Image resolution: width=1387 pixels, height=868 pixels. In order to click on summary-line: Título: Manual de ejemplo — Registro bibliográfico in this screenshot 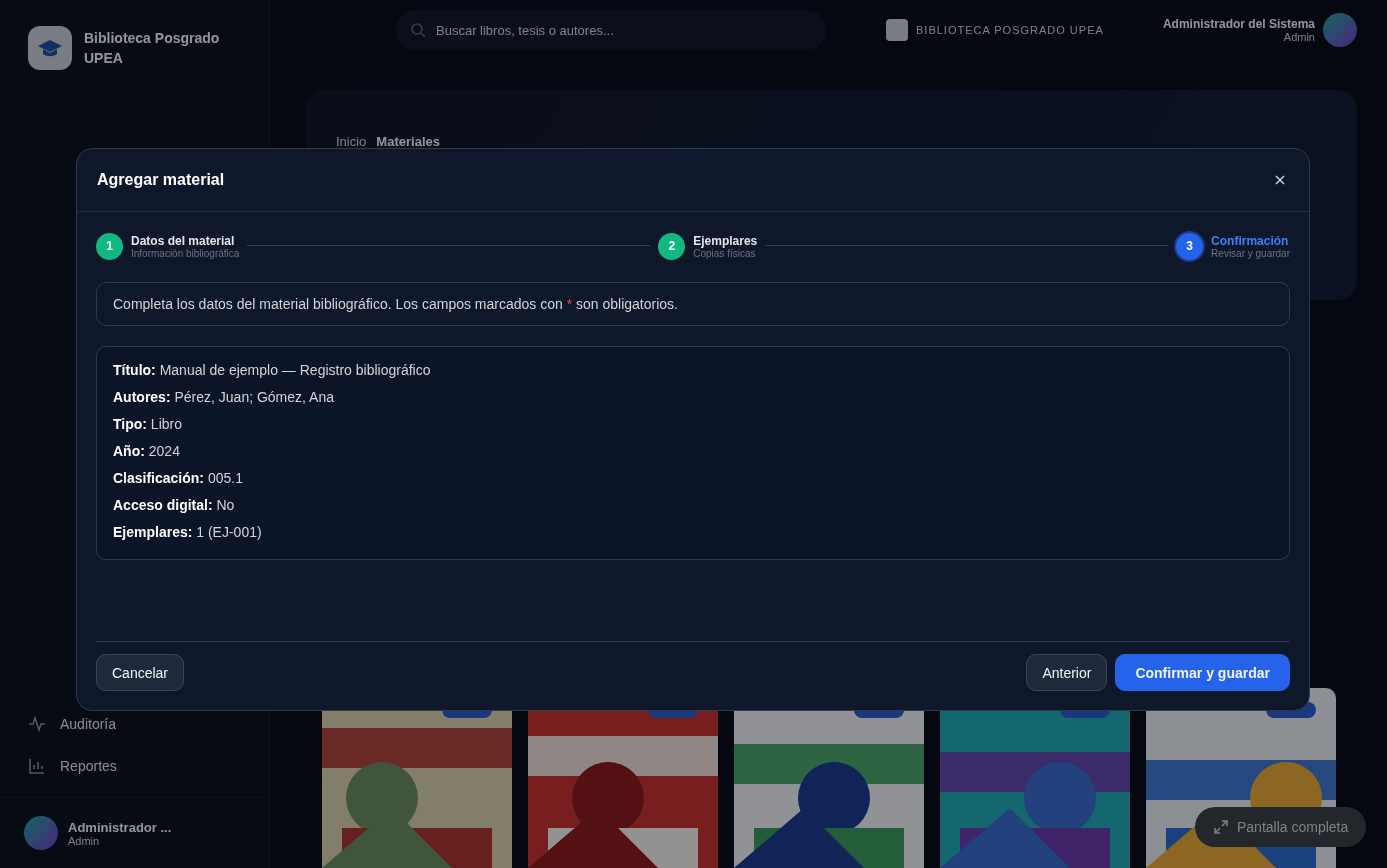, I will do `click(272, 370)`.